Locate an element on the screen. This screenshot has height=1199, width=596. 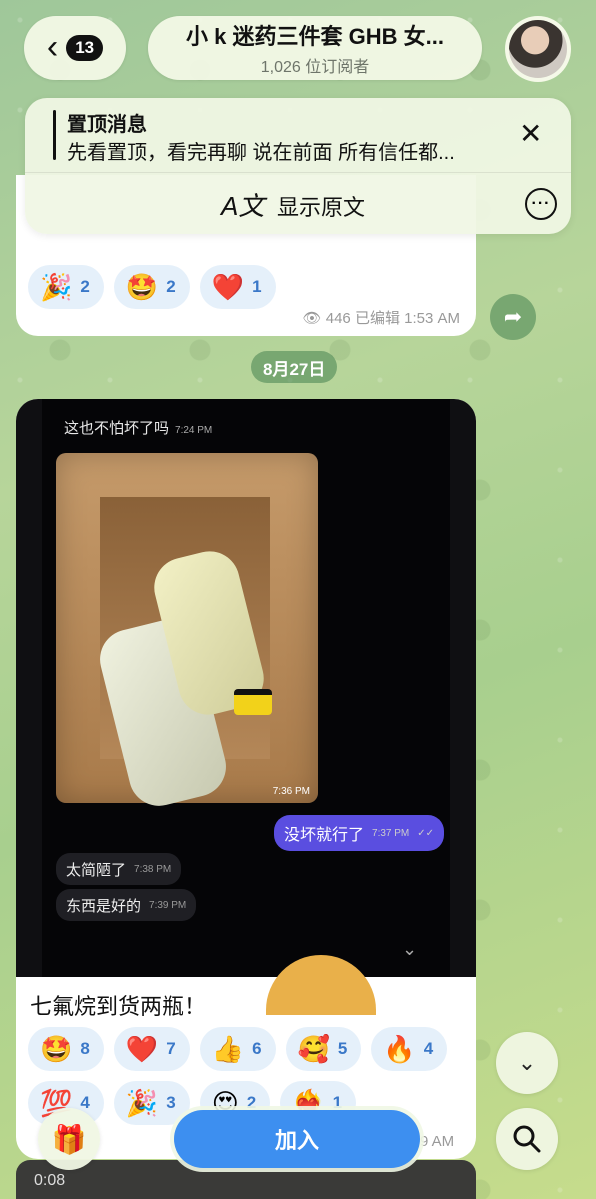
reaction-party: 🎉 2 is located at coordinates (66, 287).